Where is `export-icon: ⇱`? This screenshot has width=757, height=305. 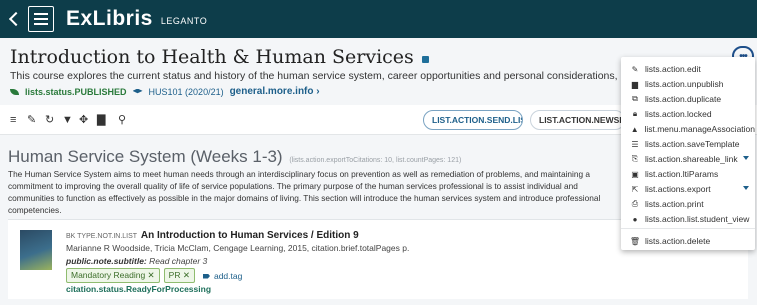 export-icon: ⇱ is located at coordinates (635, 189).